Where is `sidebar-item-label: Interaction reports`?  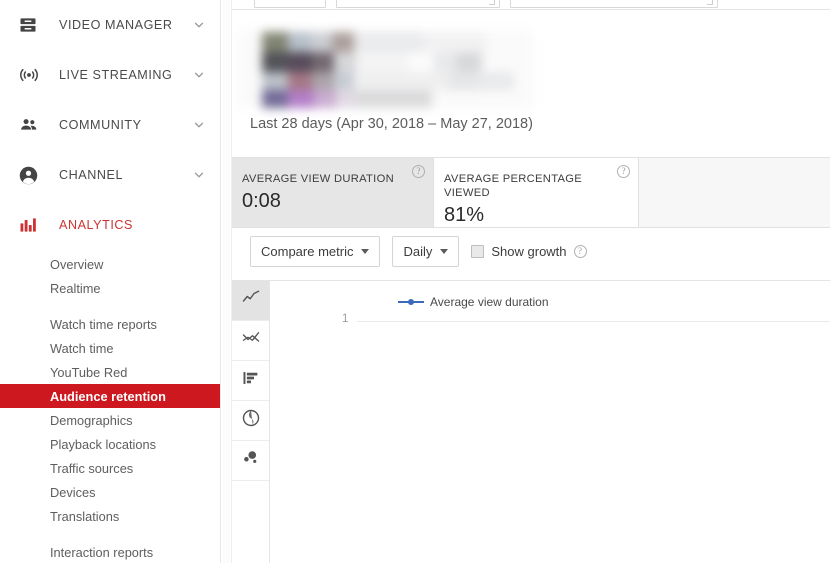 sidebar-item-label: Interaction reports is located at coordinates (102, 552).